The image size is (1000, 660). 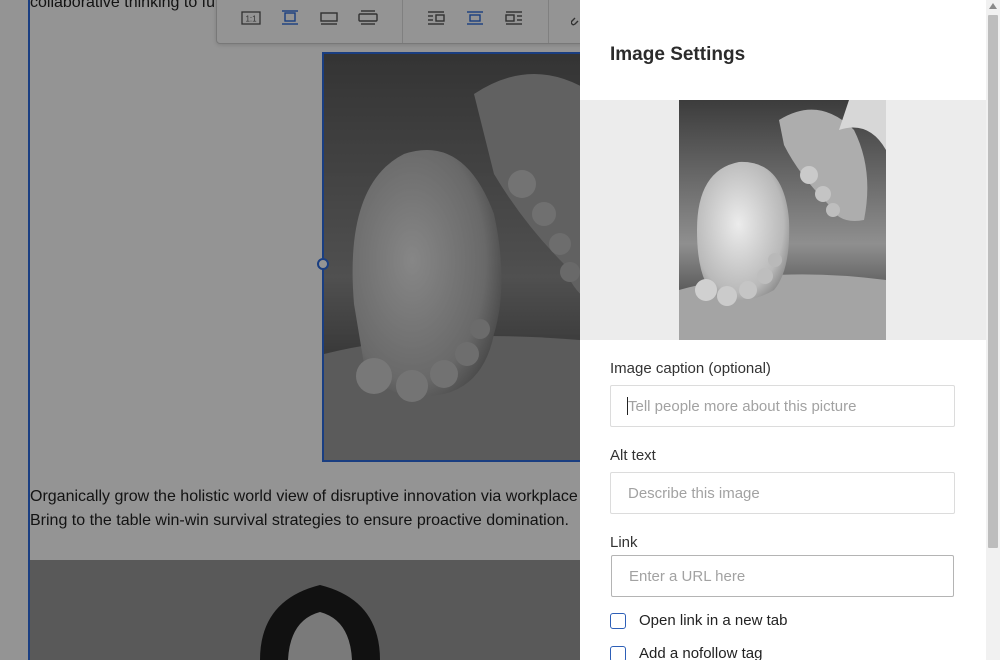 I want to click on caption-input, so click(x=782, y=406).